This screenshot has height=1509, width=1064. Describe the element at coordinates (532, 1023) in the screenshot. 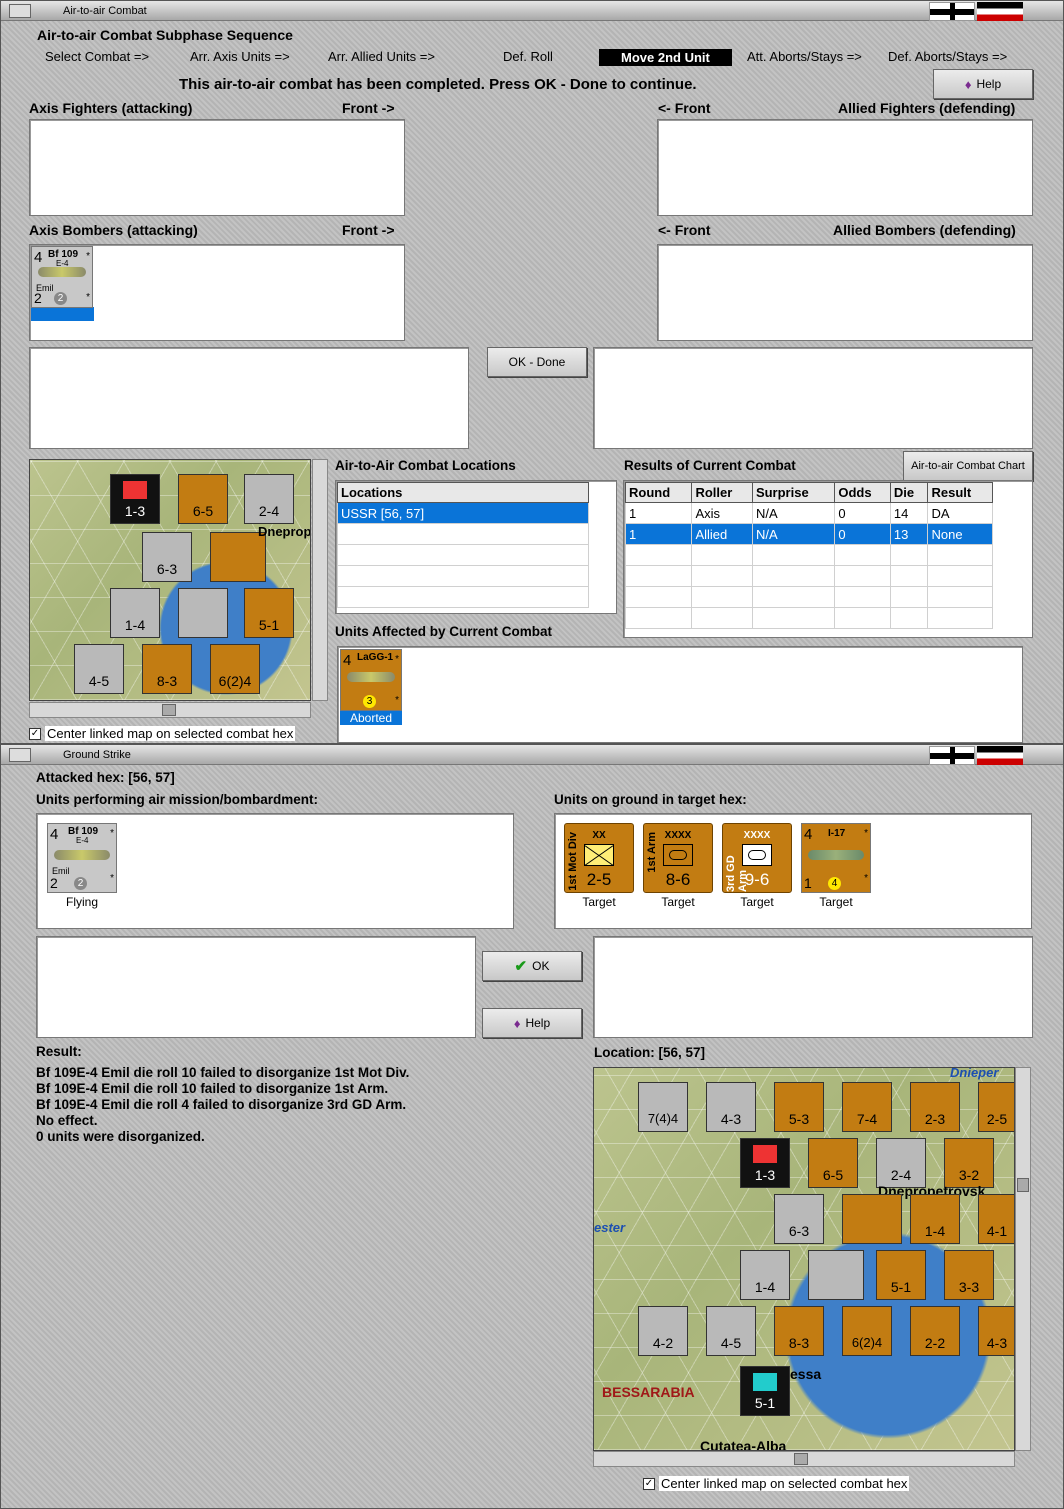

I see `help-button-2: ♦ Help` at that location.